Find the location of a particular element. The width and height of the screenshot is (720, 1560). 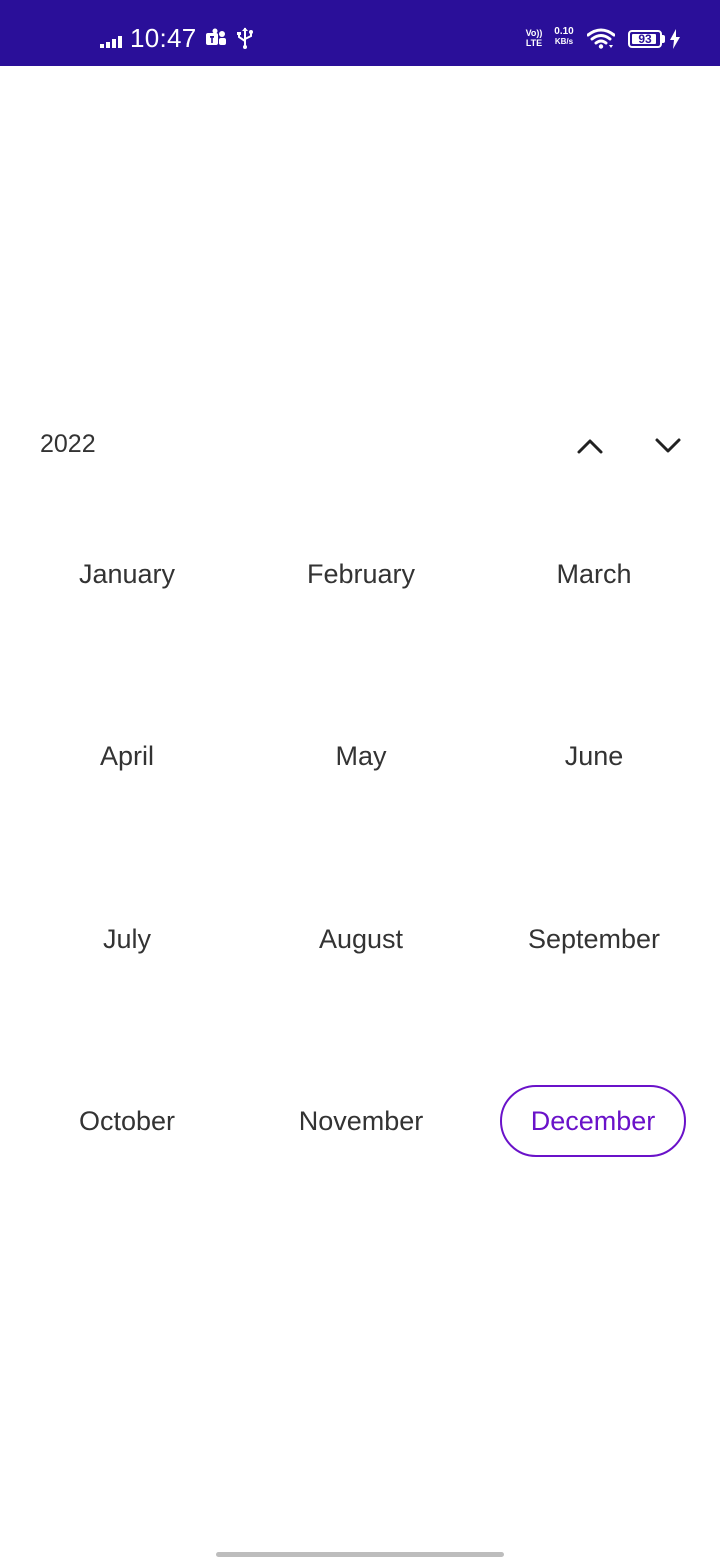

speed-unit: KB/s is located at coordinates (564, 41).